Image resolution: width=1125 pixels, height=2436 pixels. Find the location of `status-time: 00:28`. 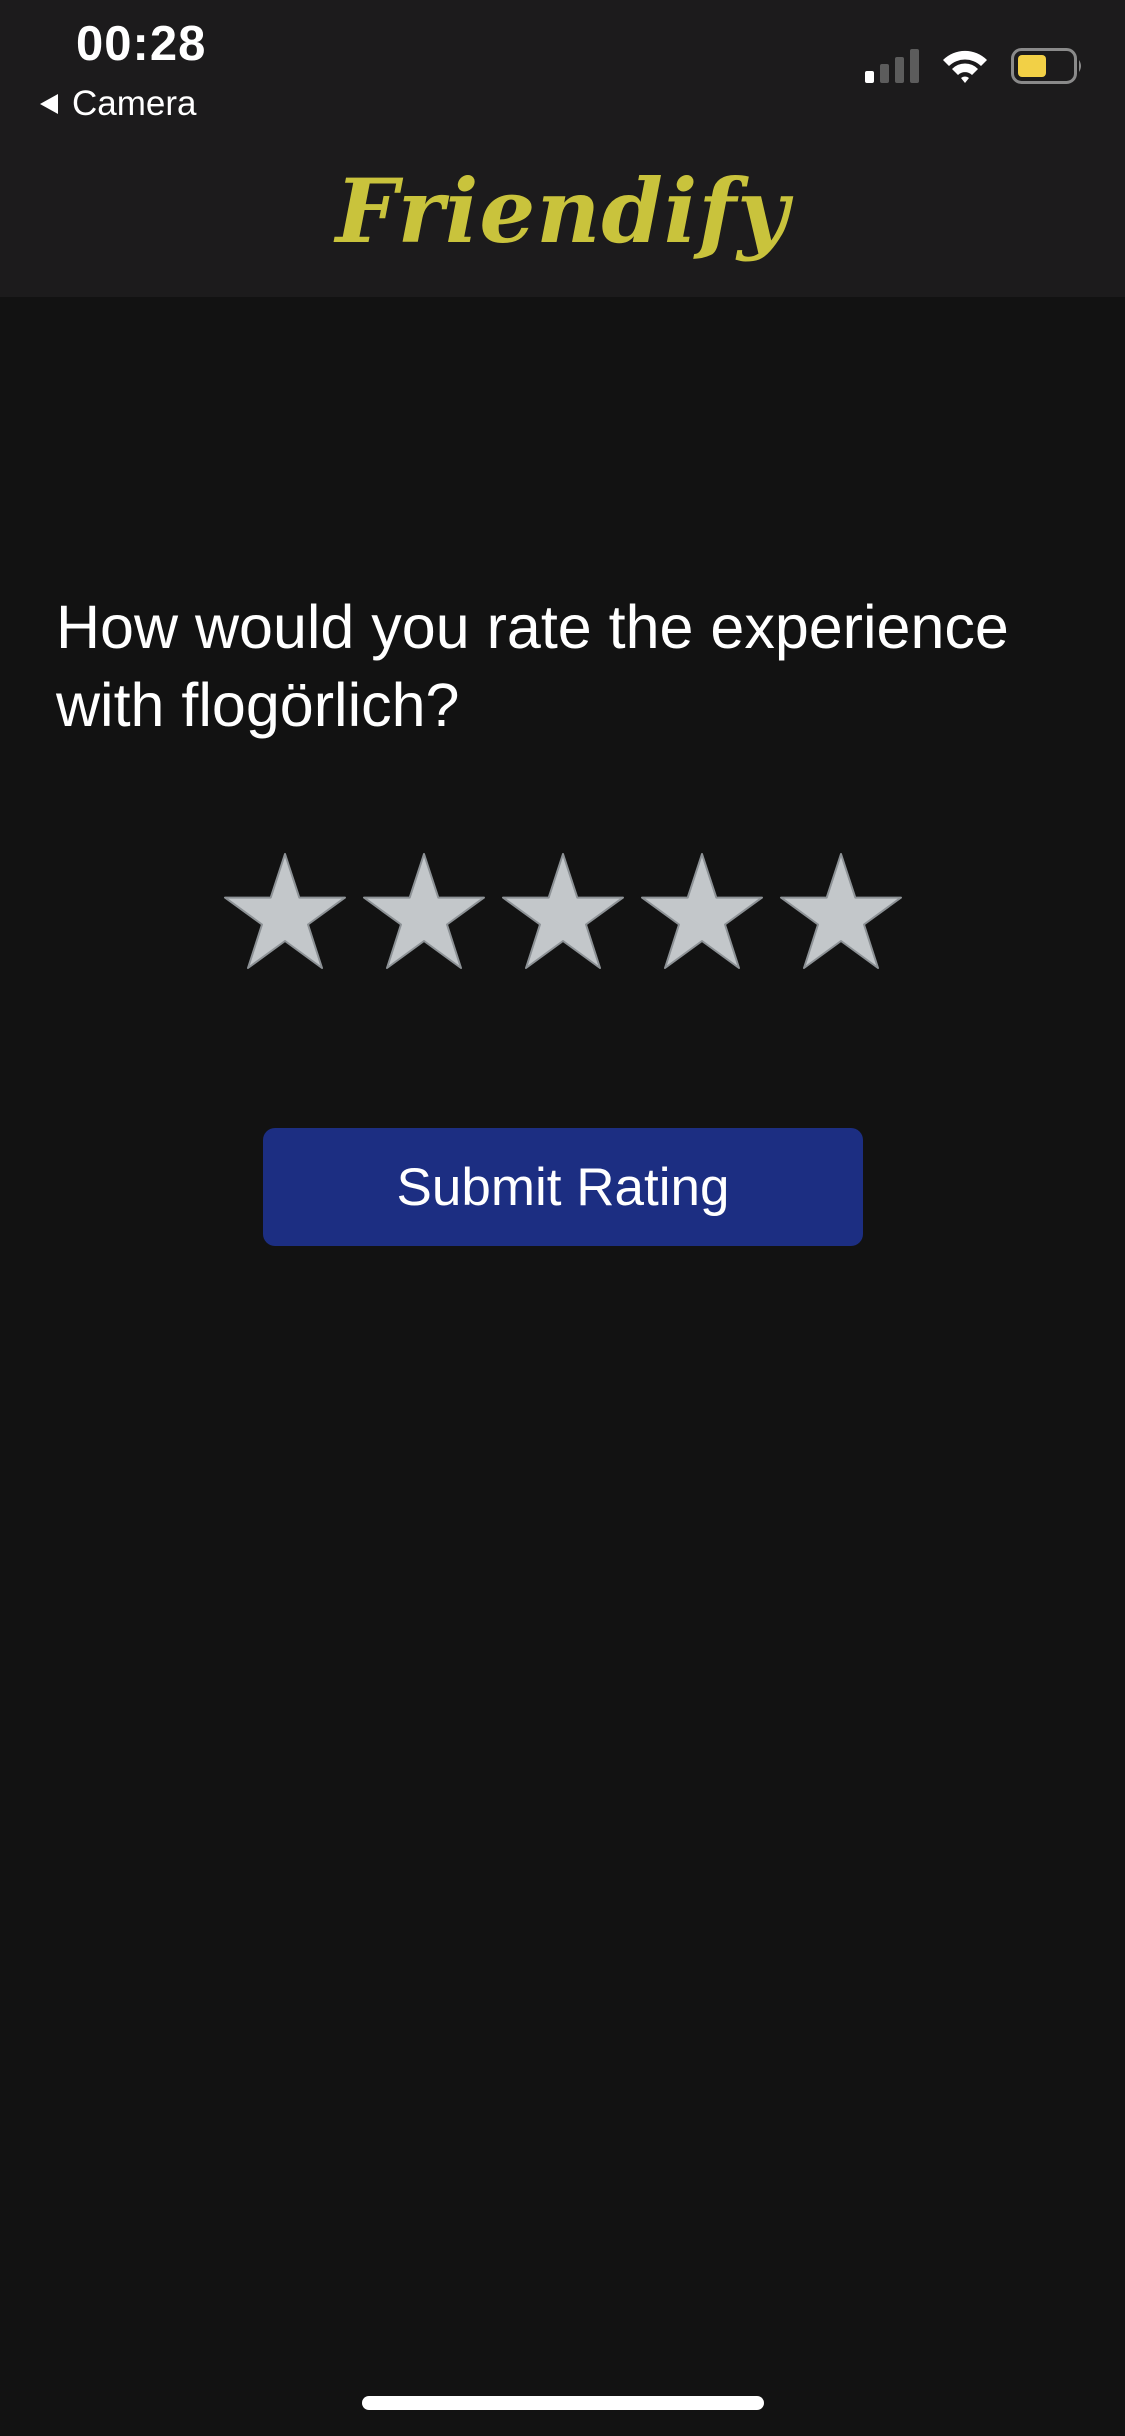

status-time: 00:28 is located at coordinates (141, 44).